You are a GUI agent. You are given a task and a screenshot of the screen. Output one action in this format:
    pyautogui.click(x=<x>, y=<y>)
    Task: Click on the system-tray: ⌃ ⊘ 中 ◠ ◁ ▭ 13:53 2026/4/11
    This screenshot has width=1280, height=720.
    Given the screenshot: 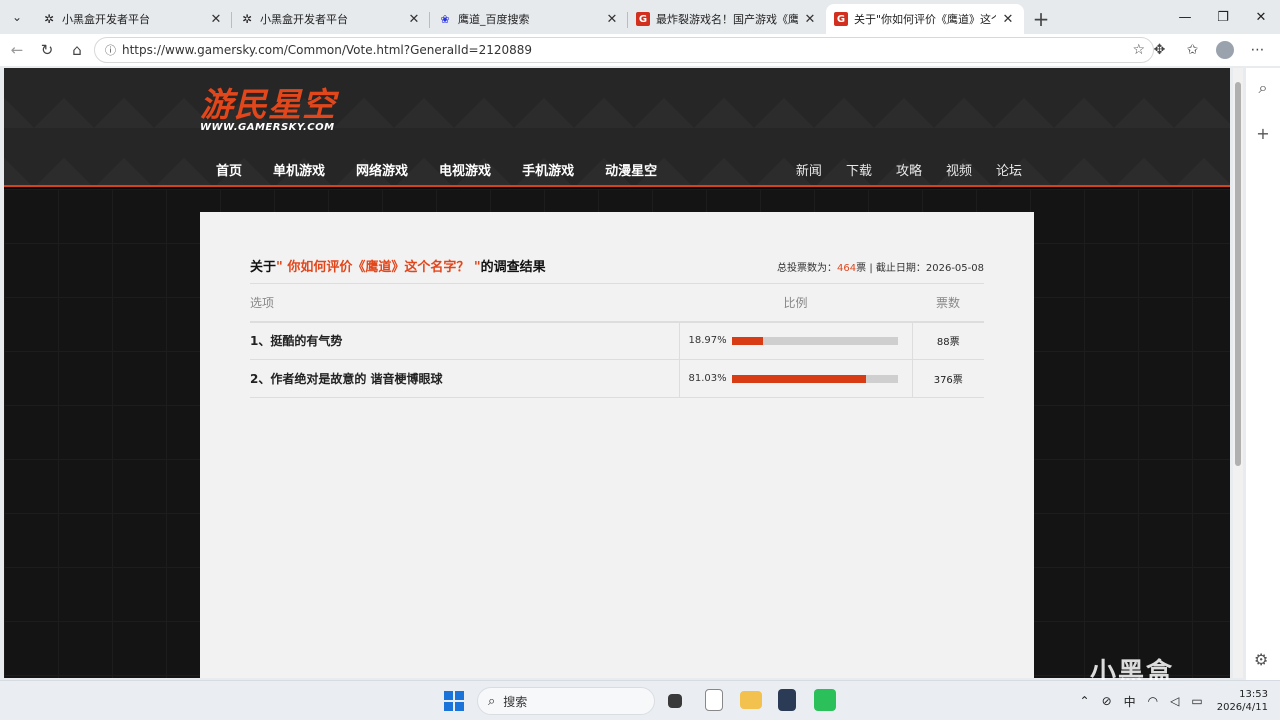 What is the action you would take?
    pyautogui.click(x=1177, y=700)
    